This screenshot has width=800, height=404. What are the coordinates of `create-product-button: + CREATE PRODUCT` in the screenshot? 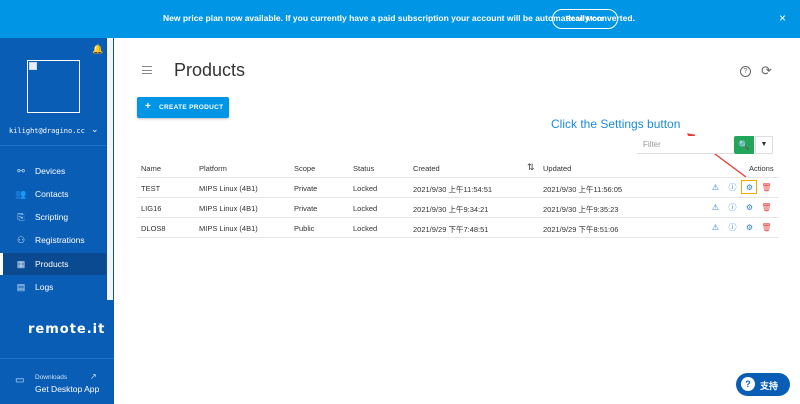 It's located at (183, 107).